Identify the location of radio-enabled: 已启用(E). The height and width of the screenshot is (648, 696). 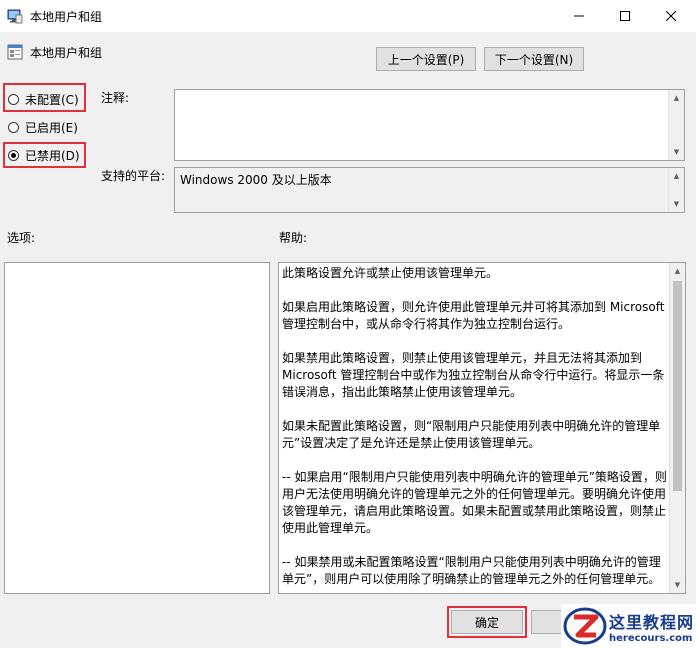
(43, 127).